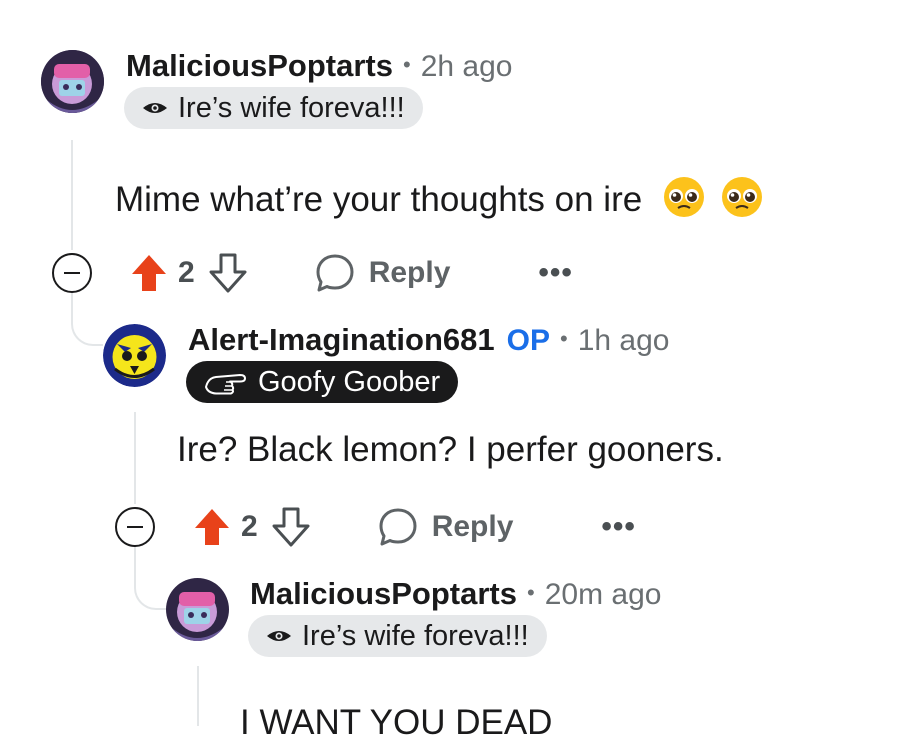 The image size is (900, 743). What do you see at coordinates (379, 199) in the screenshot?
I see `comment-text: Mime what’re your thoughts on ire` at bounding box center [379, 199].